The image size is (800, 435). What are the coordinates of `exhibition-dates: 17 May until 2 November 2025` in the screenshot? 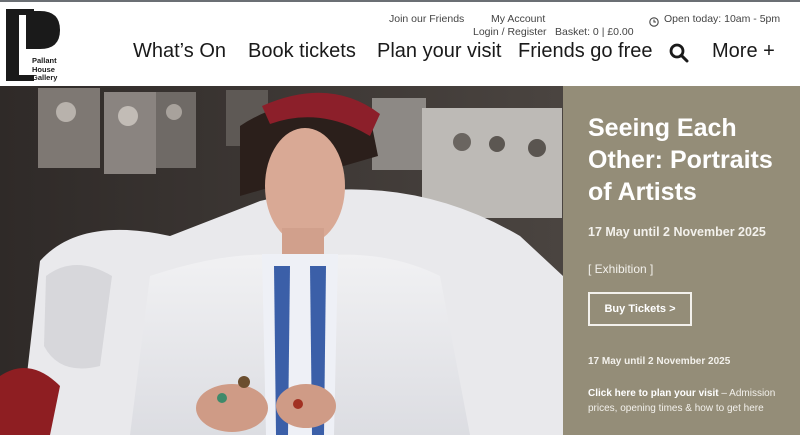 It's located at (677, 232).